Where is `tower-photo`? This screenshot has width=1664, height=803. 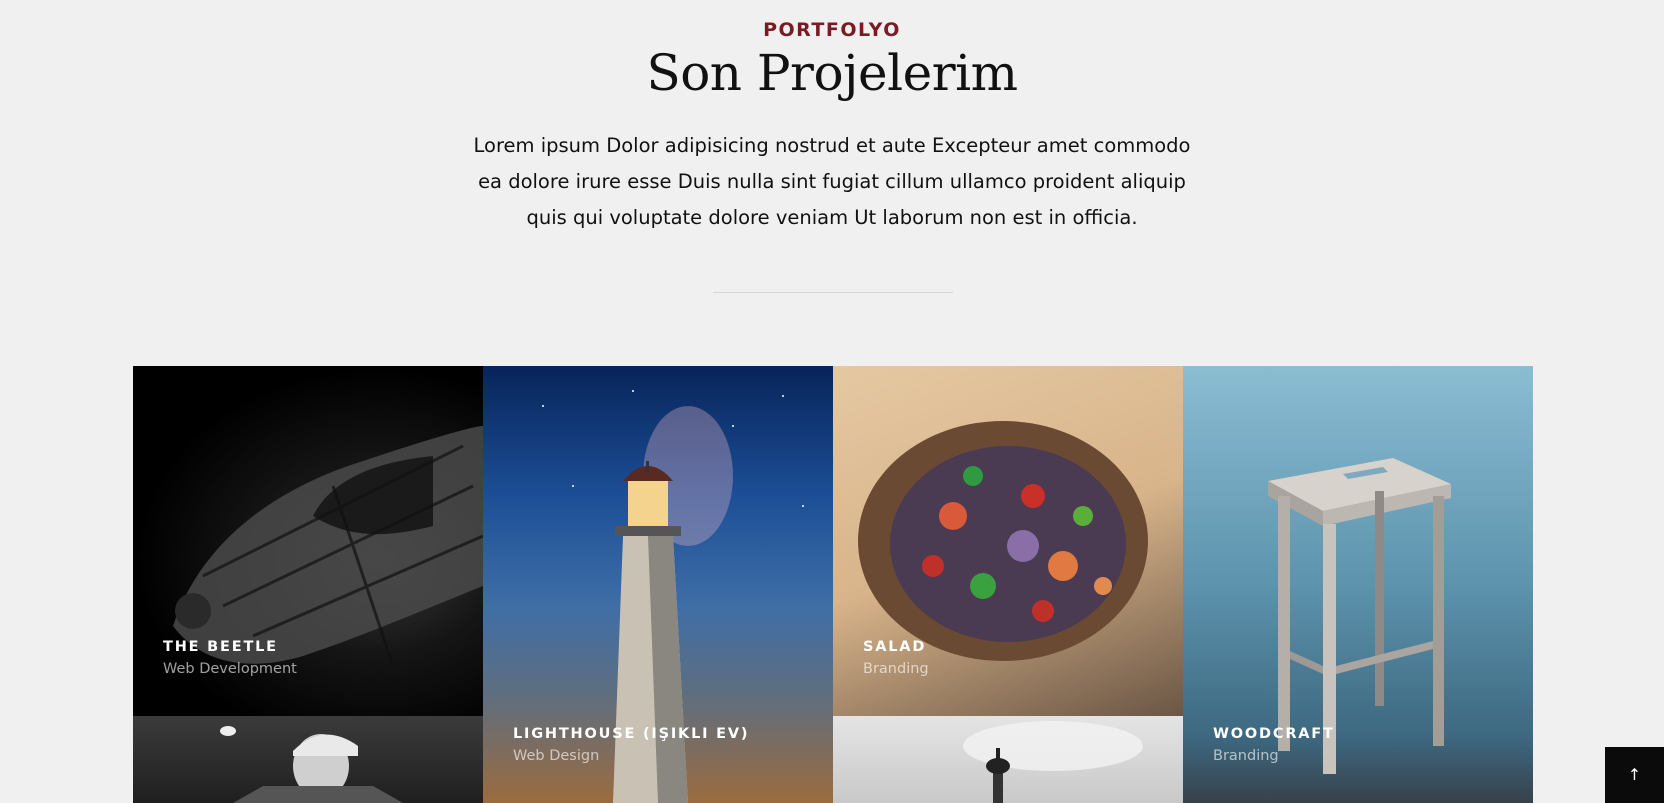
tower-photo is located at coordinates (1053, 762).